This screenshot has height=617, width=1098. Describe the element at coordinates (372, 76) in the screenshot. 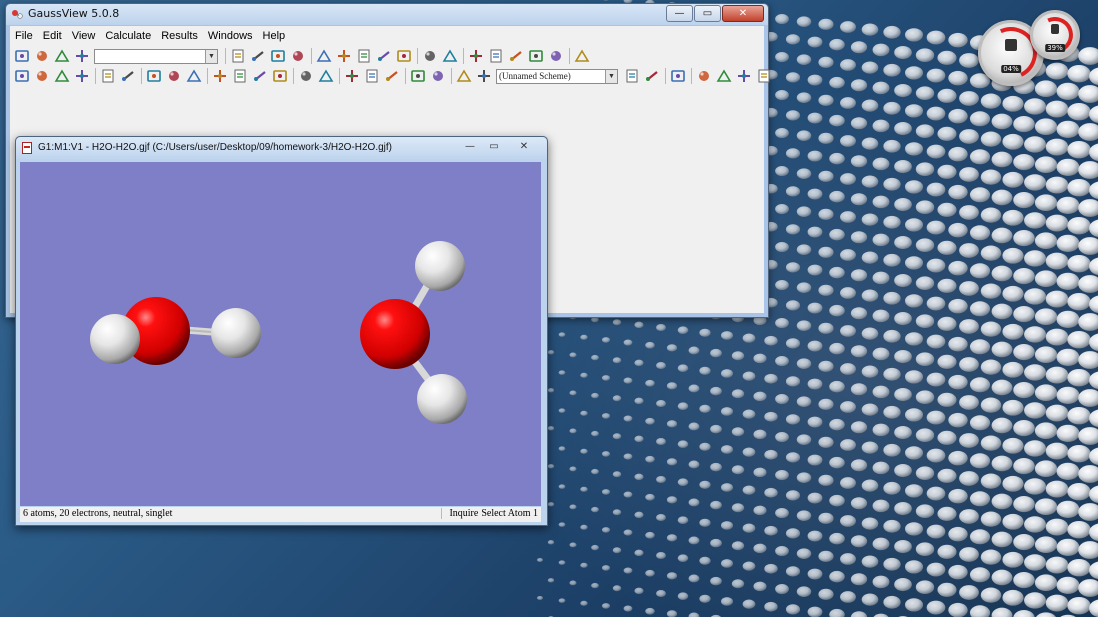

I see `fit-icon` at that location.